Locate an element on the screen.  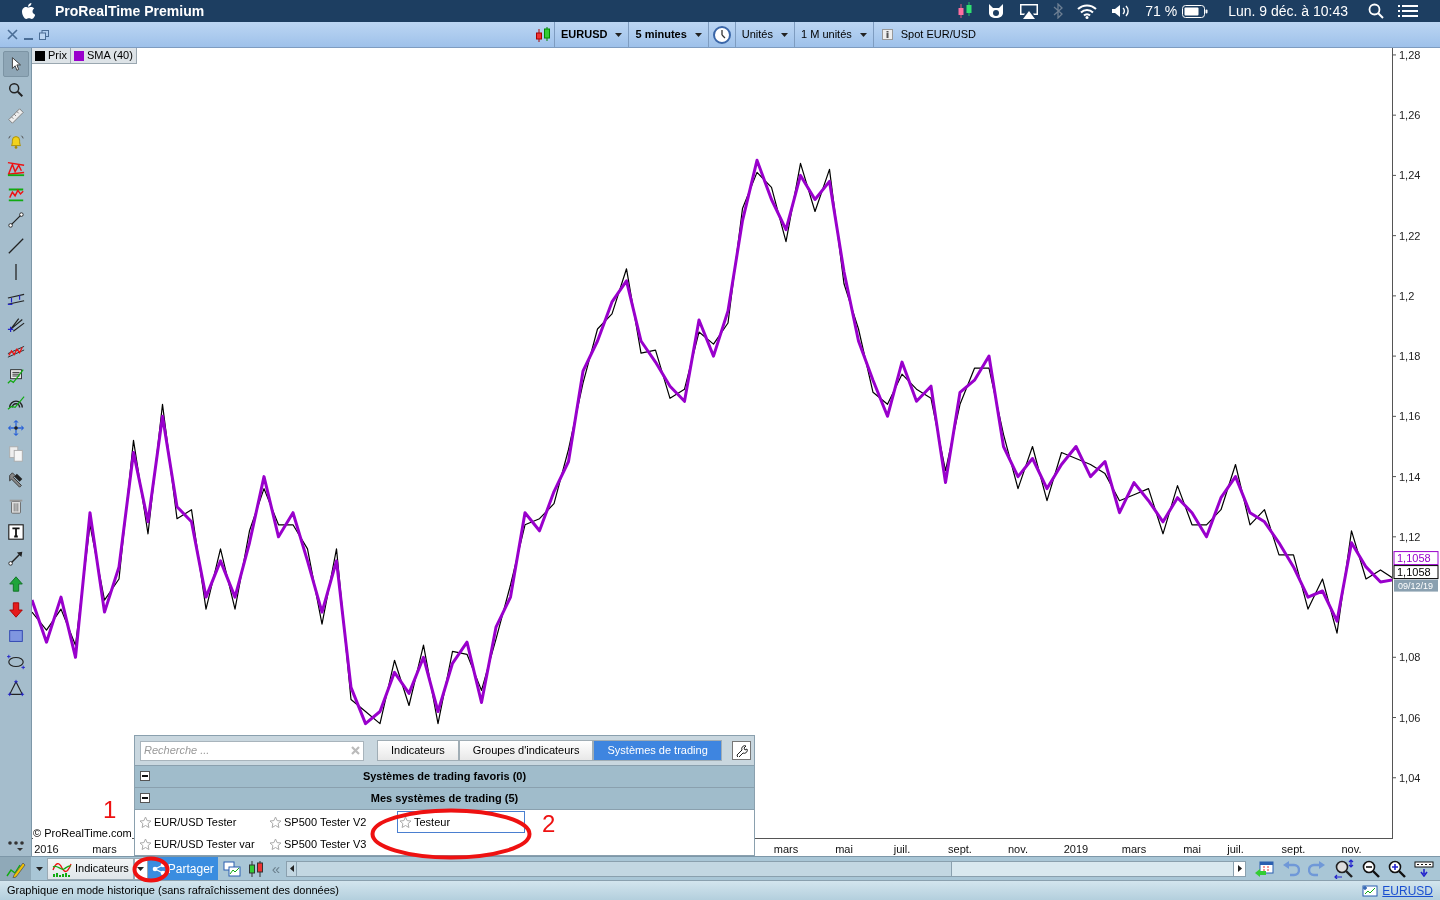
zoom-out-icon is located at coordinates (1371, 868).